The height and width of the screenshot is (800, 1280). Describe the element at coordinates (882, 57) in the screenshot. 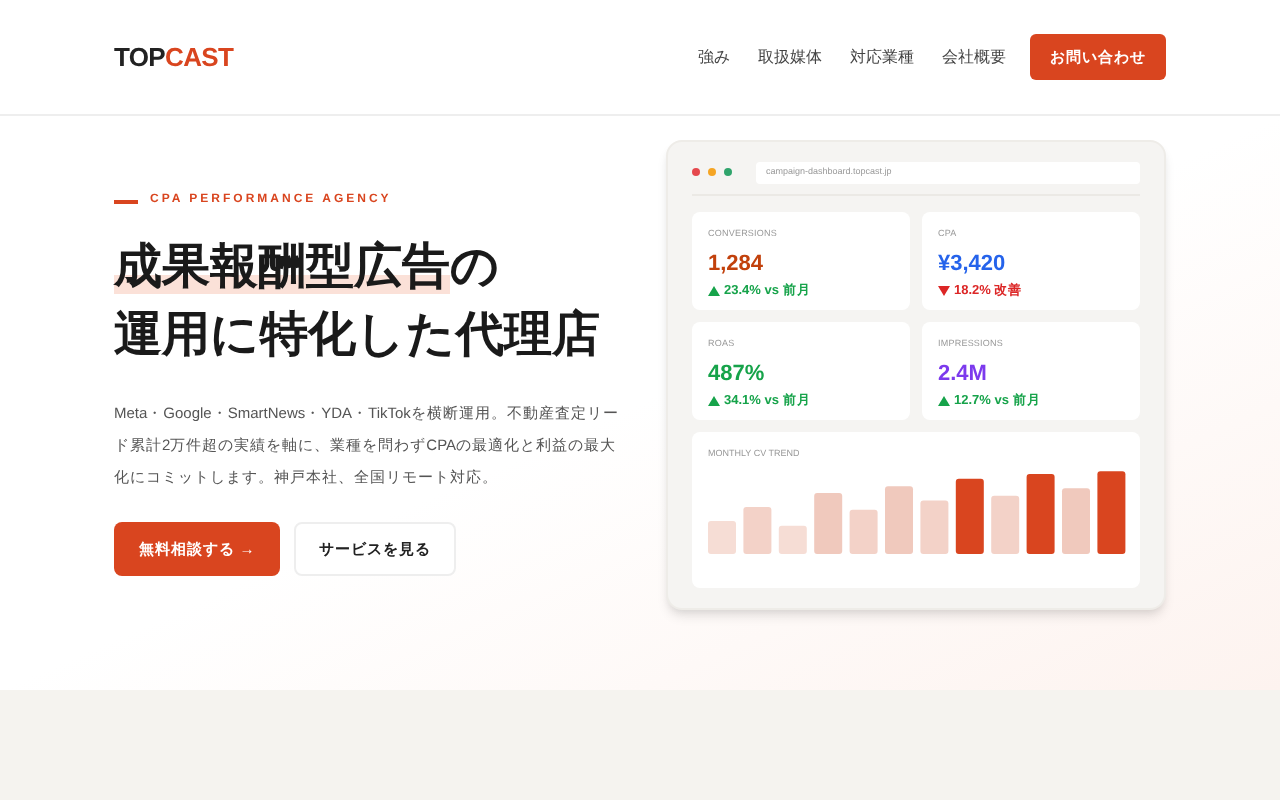

I see `nav-link: 対応業種` at that location.